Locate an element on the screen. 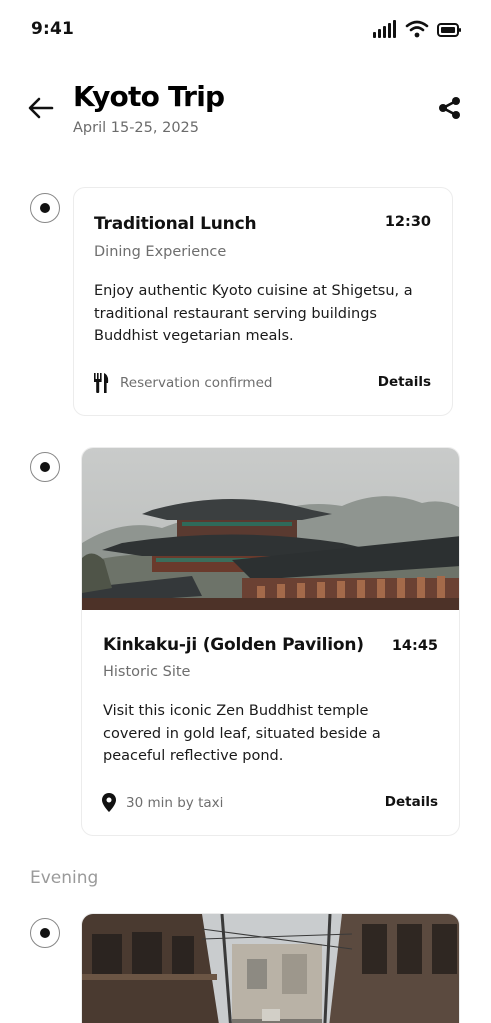 The image size is (491, 1023). description-line: traditional restaurant serving buildings is located at coordinates (235, 313).